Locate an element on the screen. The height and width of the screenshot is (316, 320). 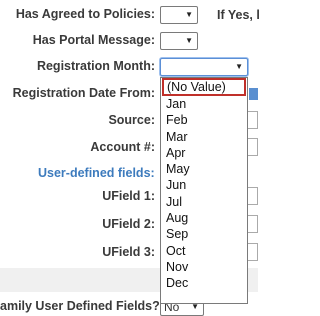
user-defined-fields-heading: User-defined fields: is located at coordinates (96, 173).